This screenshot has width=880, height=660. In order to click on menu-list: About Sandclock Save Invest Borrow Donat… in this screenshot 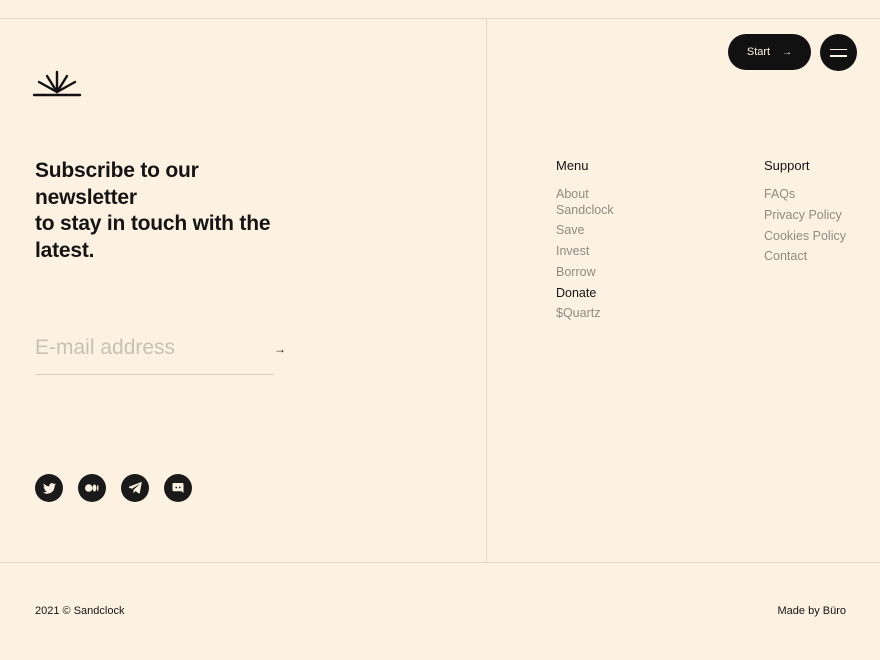, I will do `click(591, 257)`.